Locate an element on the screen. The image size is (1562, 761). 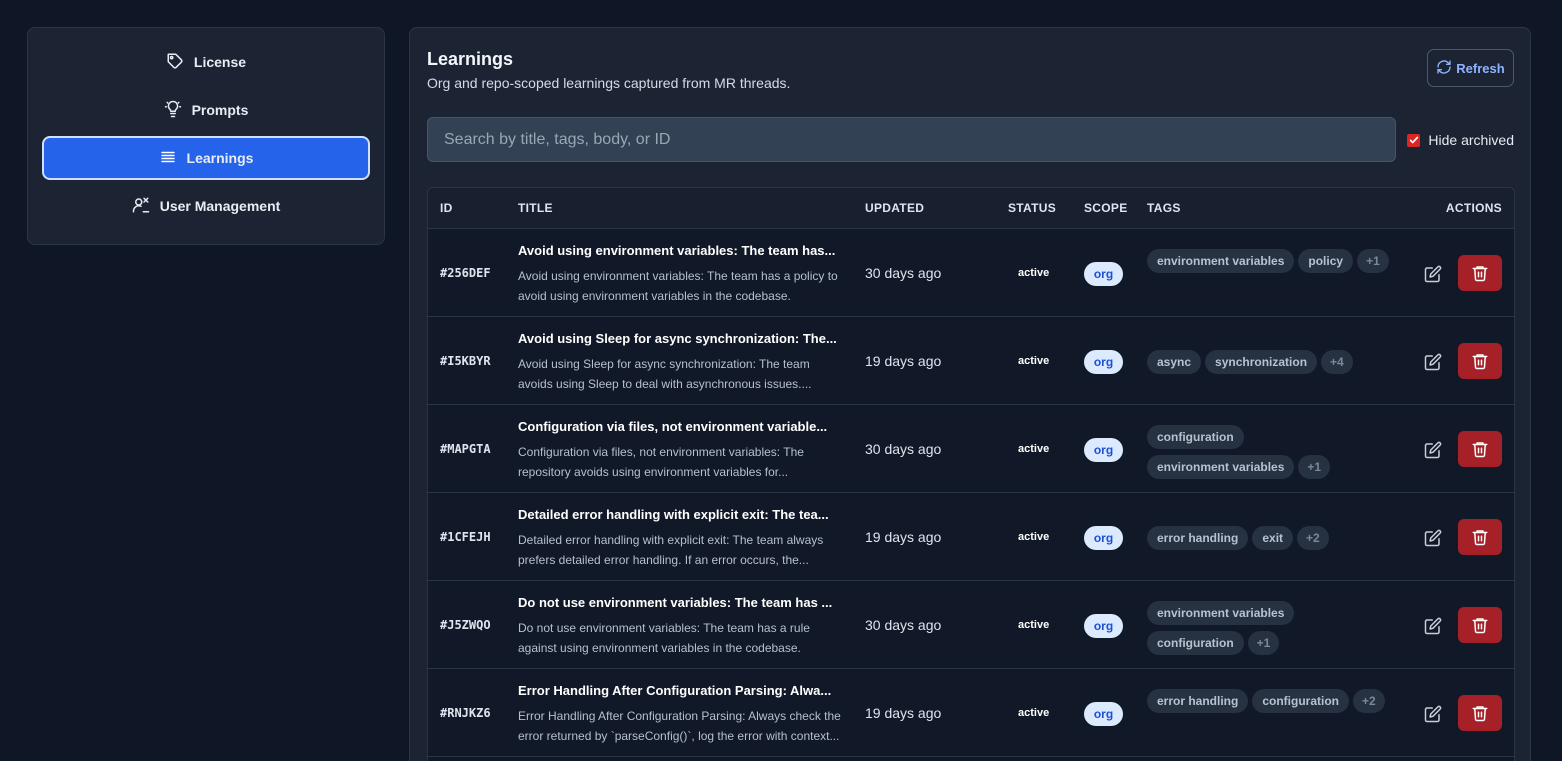
sidebar-item-learnings: Learnings is located at coordinates (206, 158).